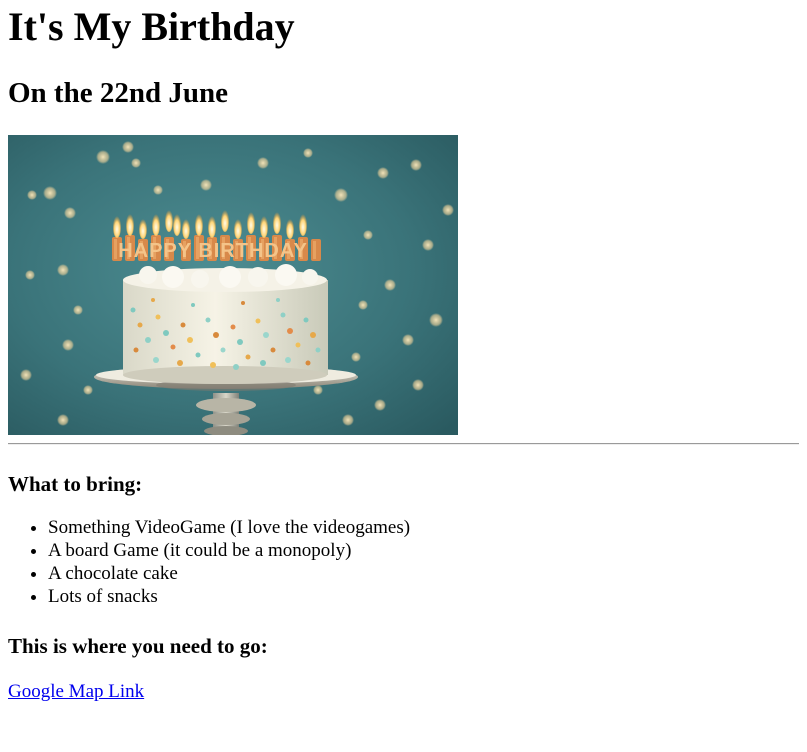  Describe the element at coordinates (423, 596) in the screenshot. I see `list-item: Lots of snacks` at that location.